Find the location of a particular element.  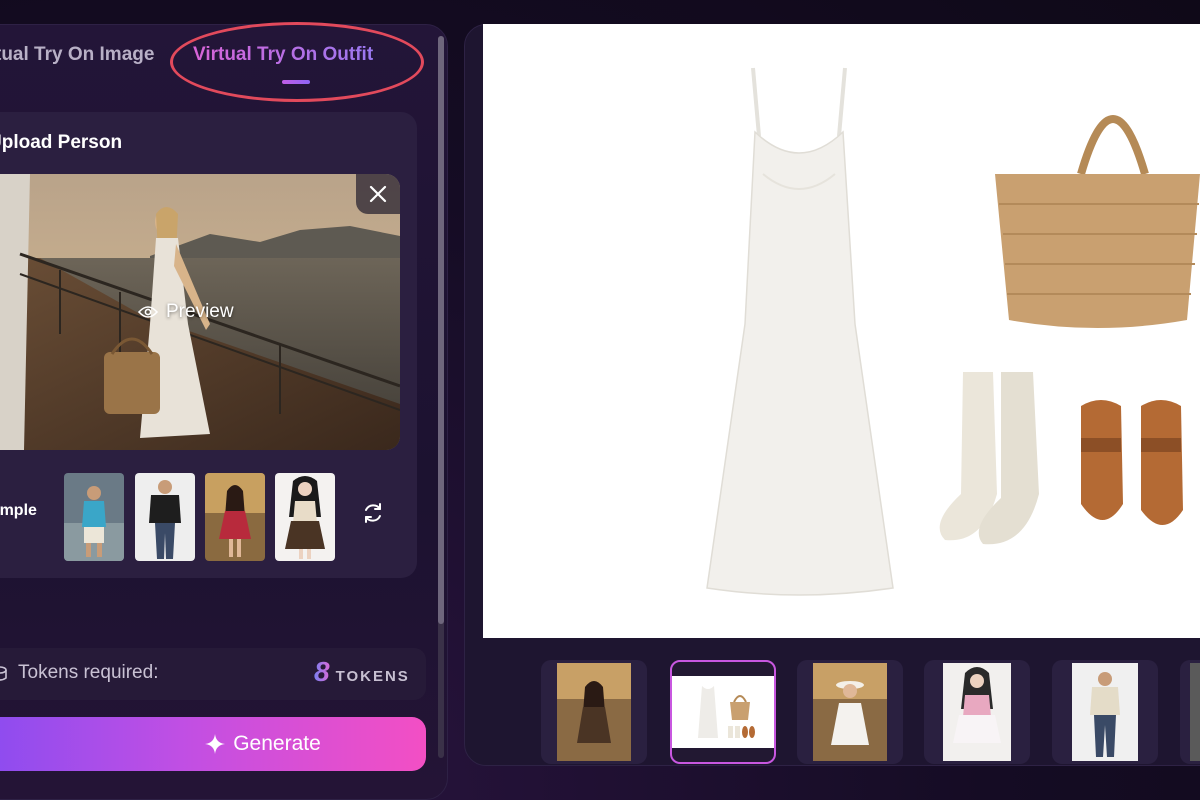

scrollbar-thumb is located at coordinates (441, 330).